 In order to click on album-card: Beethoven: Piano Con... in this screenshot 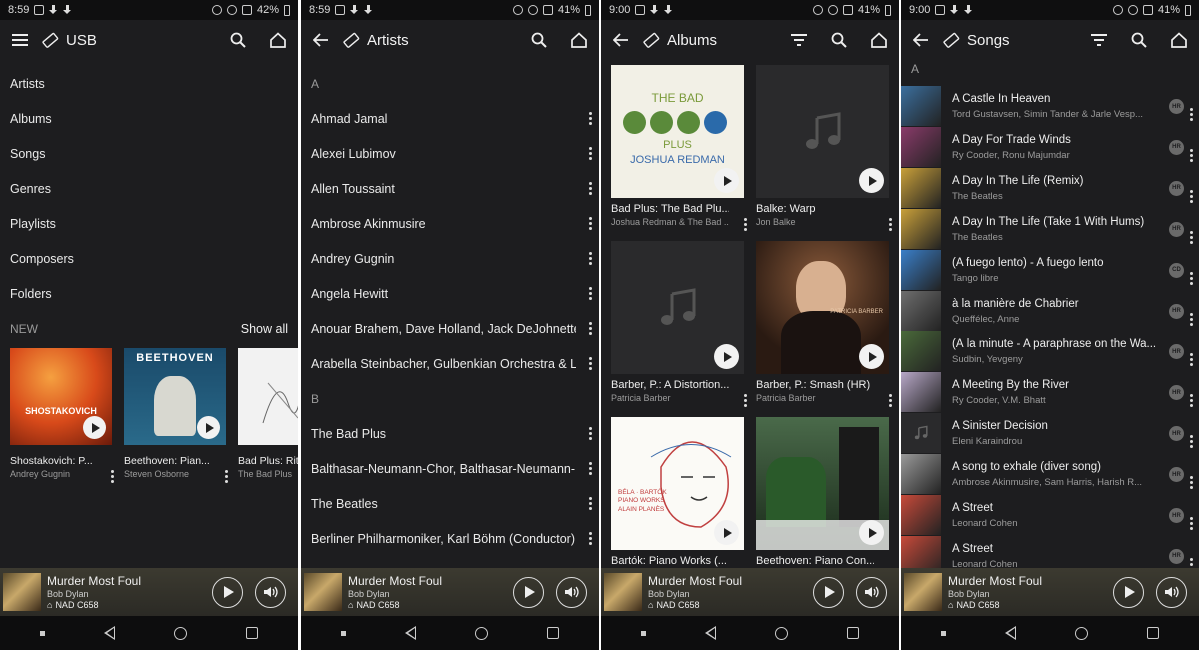, I will do `click(824, 500)`.